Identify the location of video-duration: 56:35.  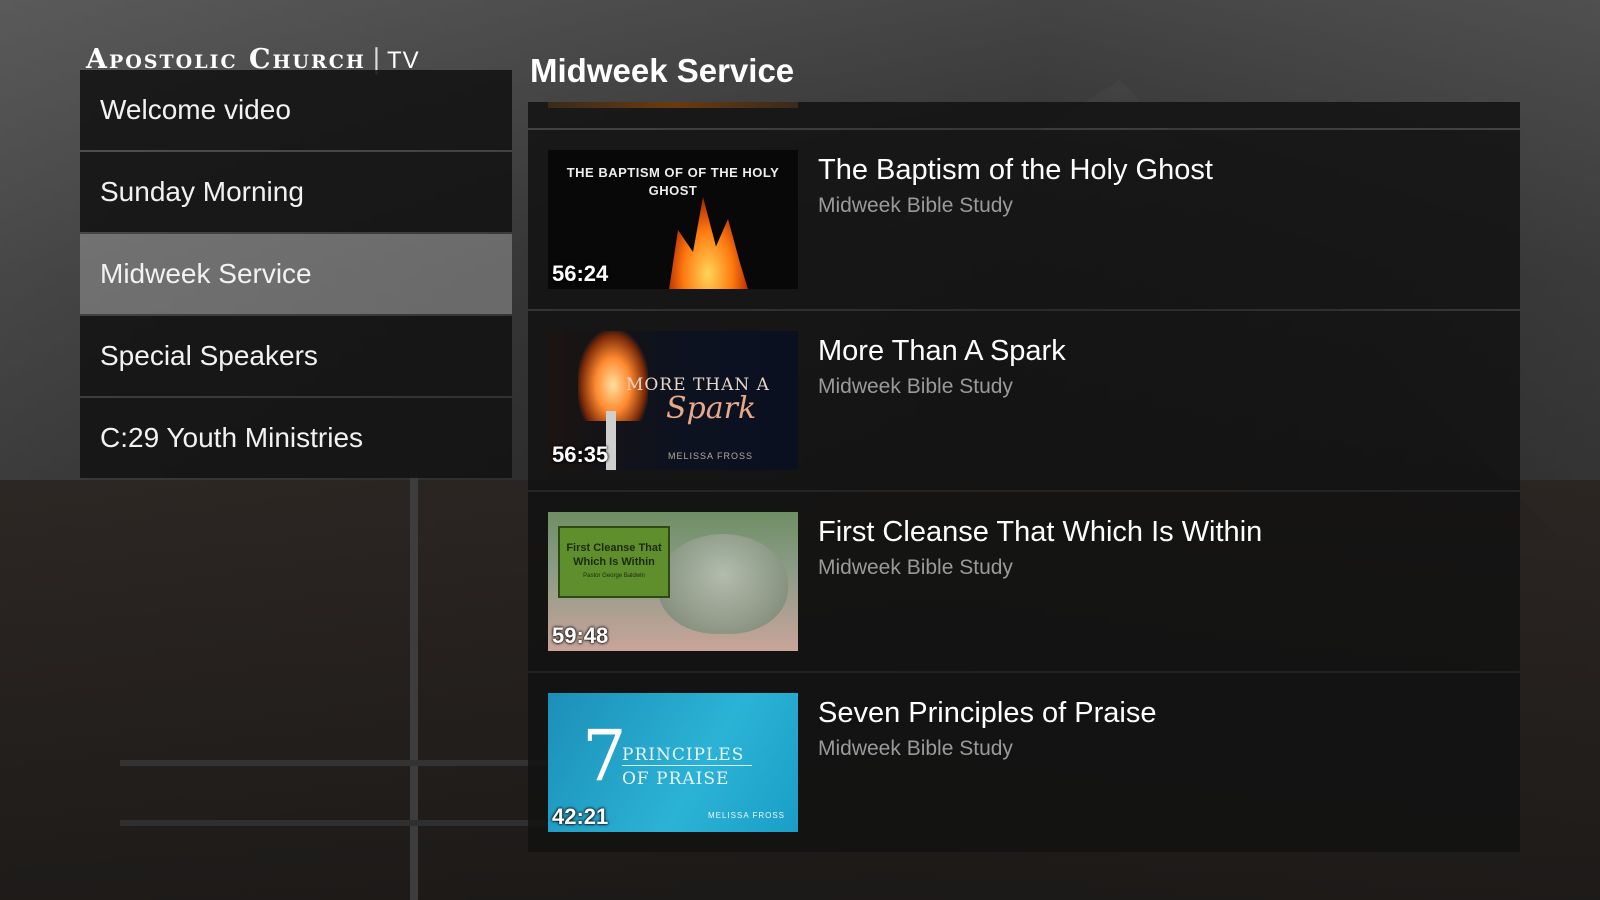
(580, 454).